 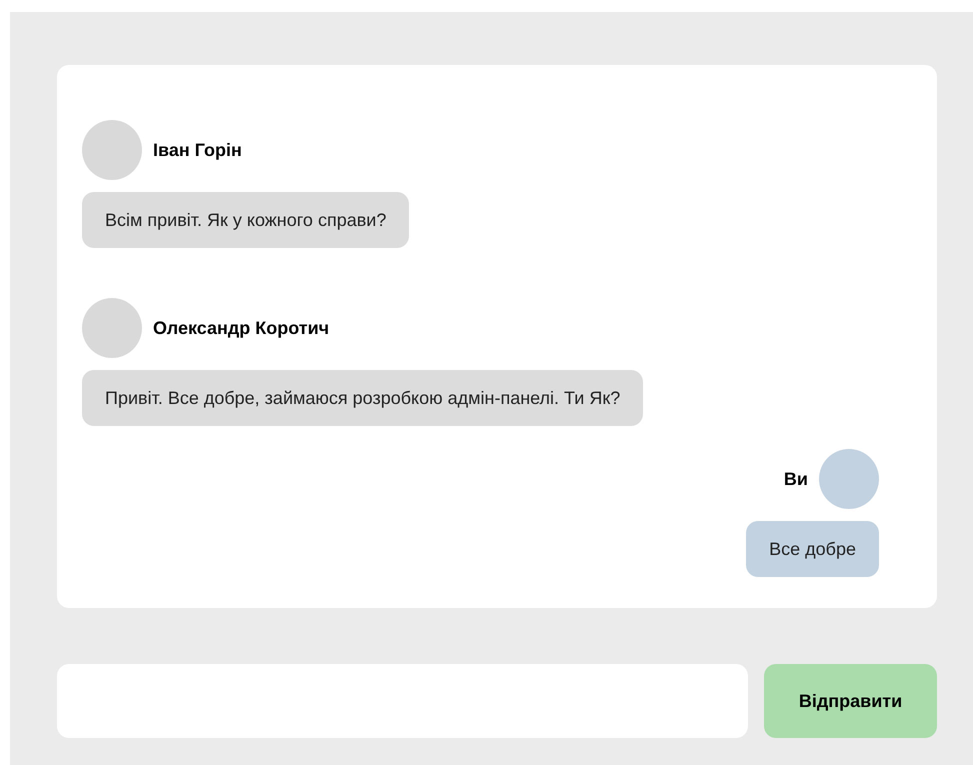 I want to click on message-bubble: Все добре, so click(x=812, y=549).